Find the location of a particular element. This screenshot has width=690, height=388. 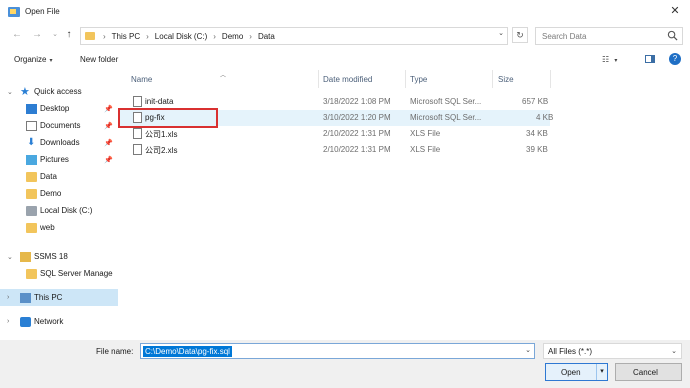

desktop-icon is located at coordinates (31, 108).